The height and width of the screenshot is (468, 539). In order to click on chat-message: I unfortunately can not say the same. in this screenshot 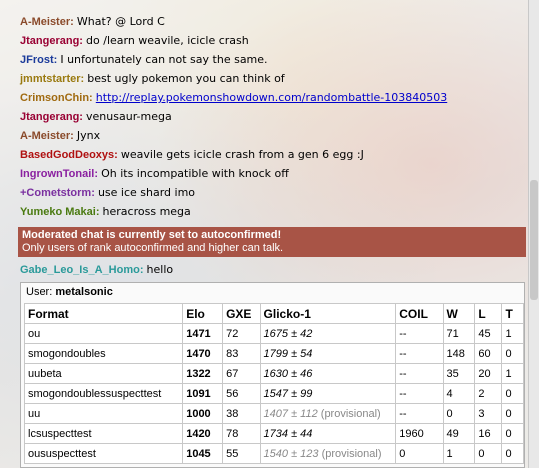, I will do `click(164, 59)`.